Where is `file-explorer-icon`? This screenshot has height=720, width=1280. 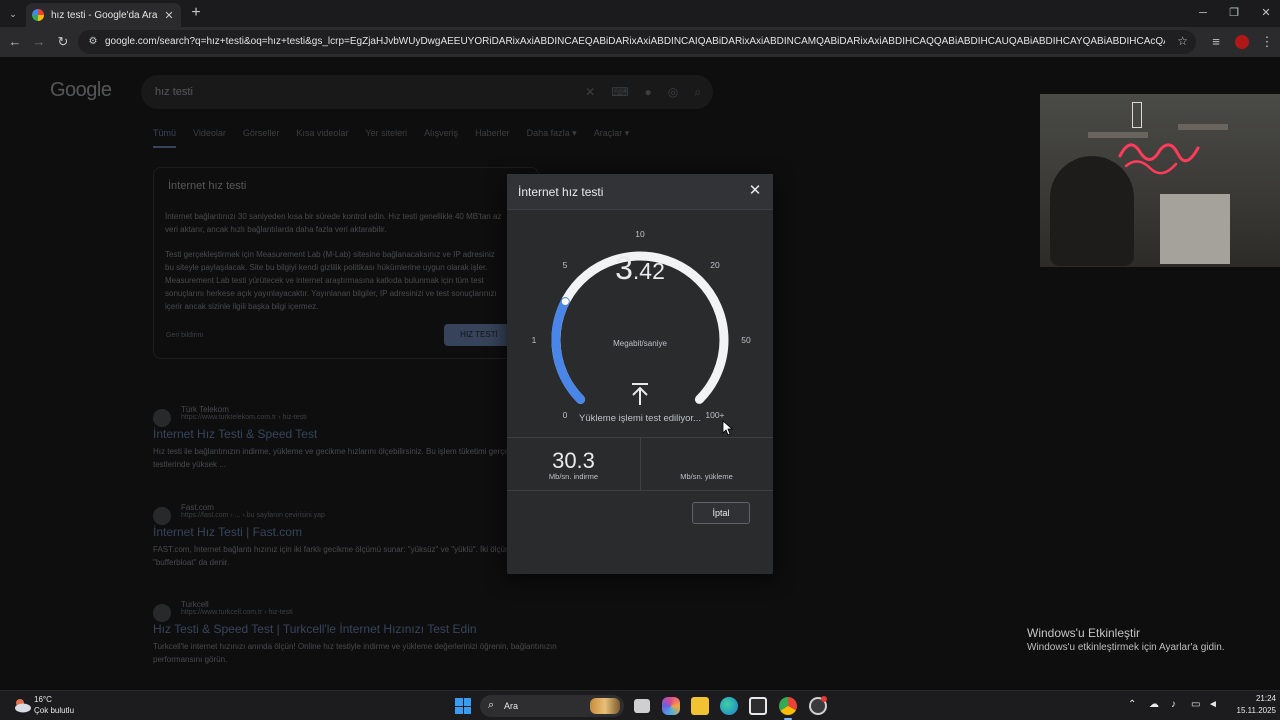 file-explorer-icon is located at coordinates (700, 706).